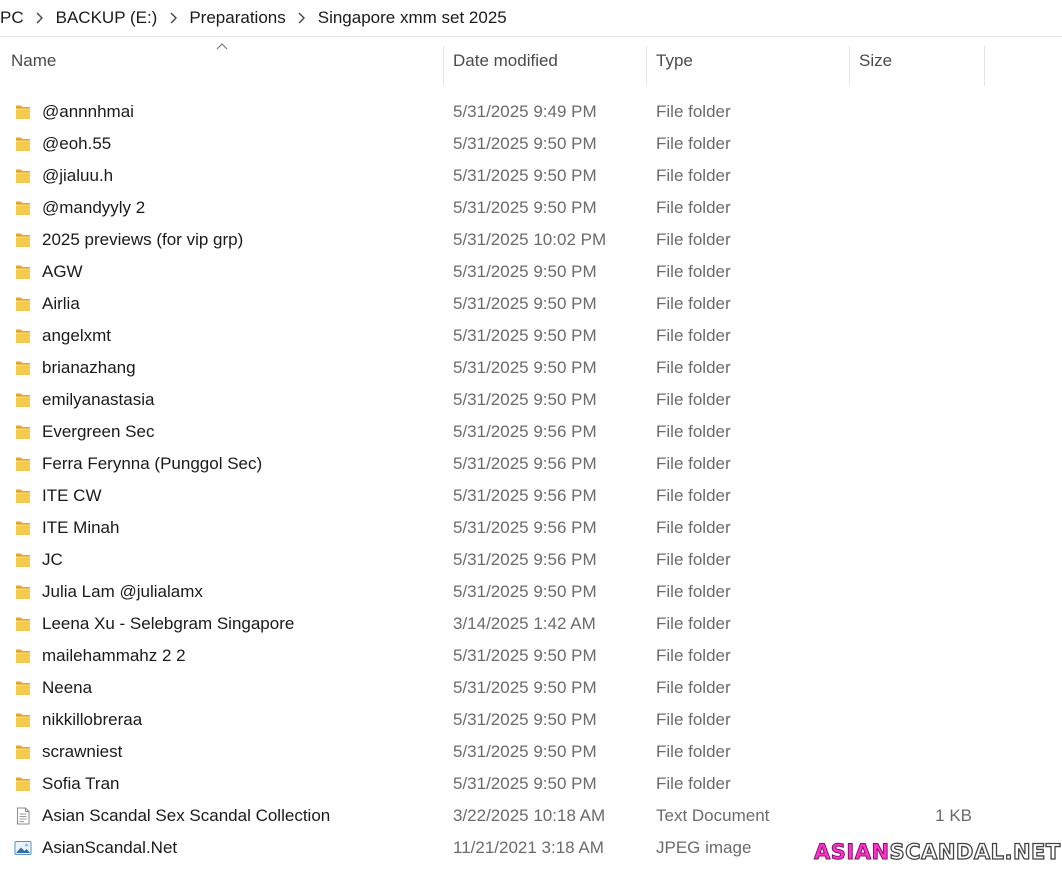  Describe the element at coordinates (81, 527) in the screenshot. I see `file-name: ITE Minah` at that location.